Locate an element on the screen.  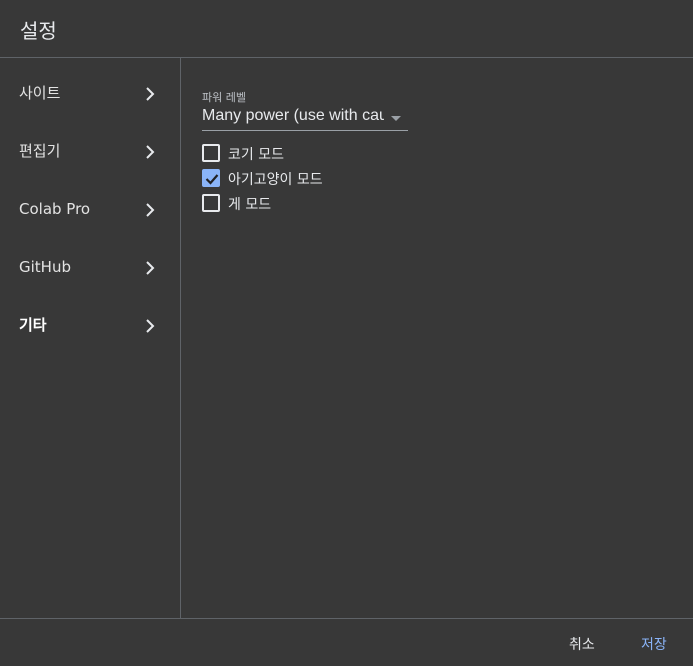
sidebar-item-site: 사이트 is located at coordinates (90, 87).